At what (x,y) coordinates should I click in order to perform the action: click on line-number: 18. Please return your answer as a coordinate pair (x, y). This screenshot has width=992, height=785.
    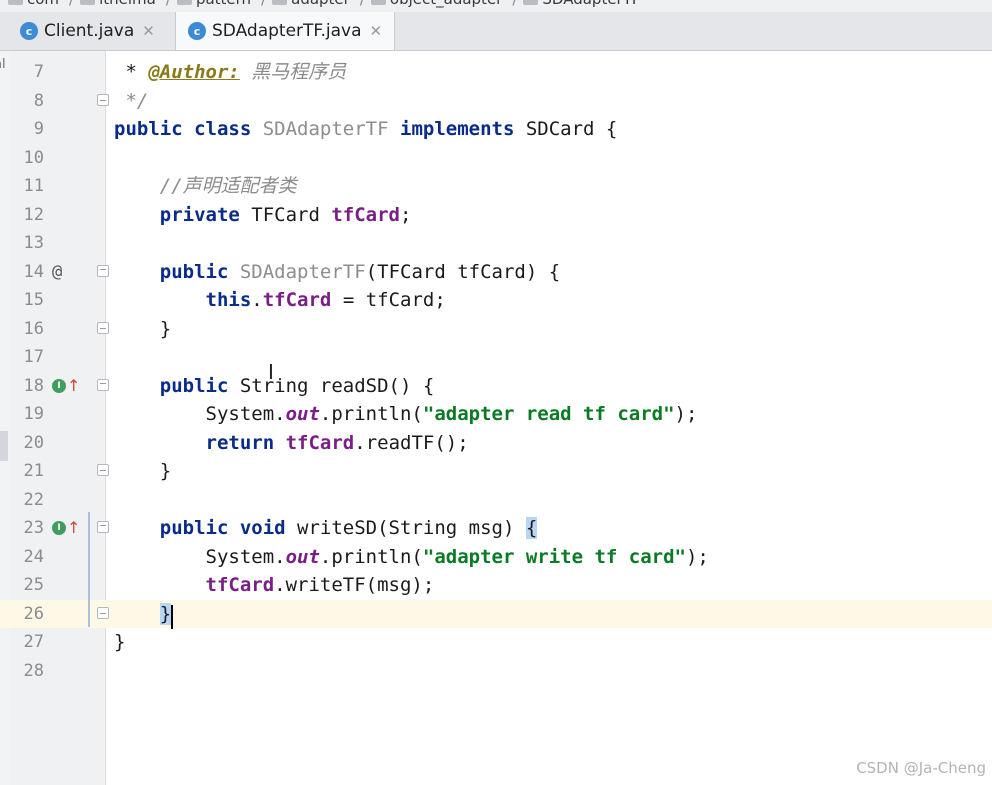
    Looking at the image, I should click on (27, 386).